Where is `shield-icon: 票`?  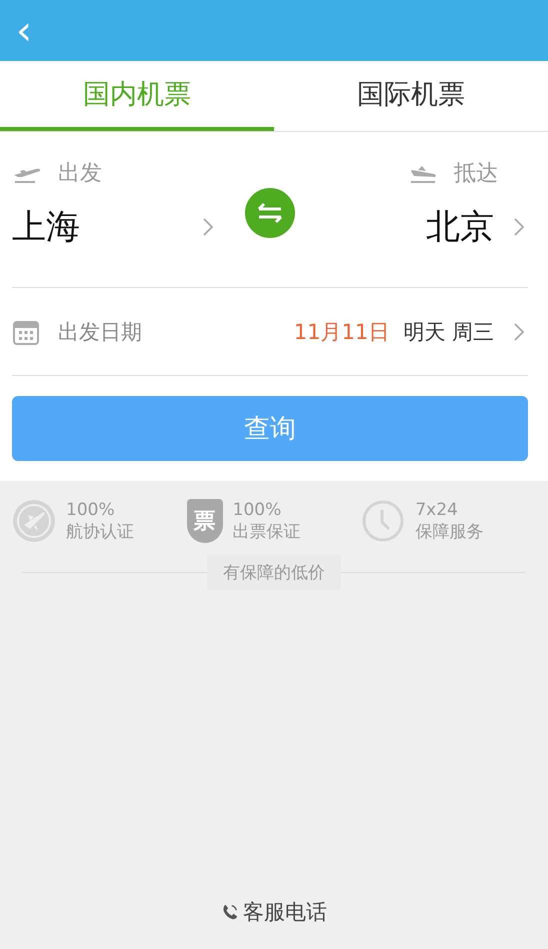 shield-icon: 票 is located at coordinates (204, 521).